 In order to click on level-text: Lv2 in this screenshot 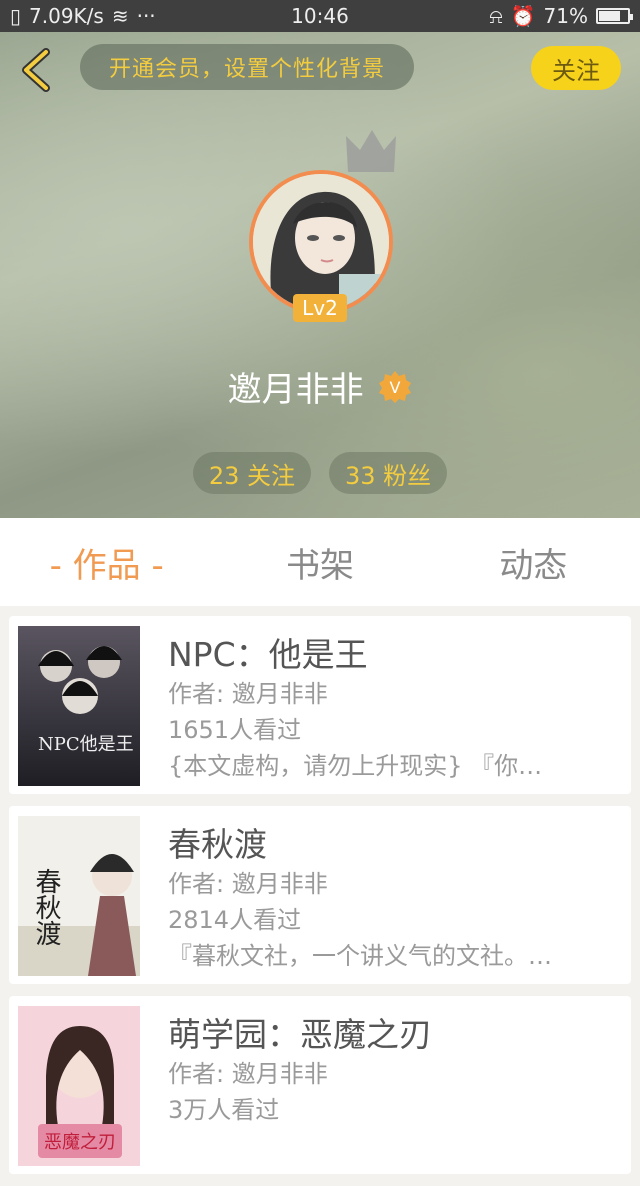, I will do `click(320, 308)`.